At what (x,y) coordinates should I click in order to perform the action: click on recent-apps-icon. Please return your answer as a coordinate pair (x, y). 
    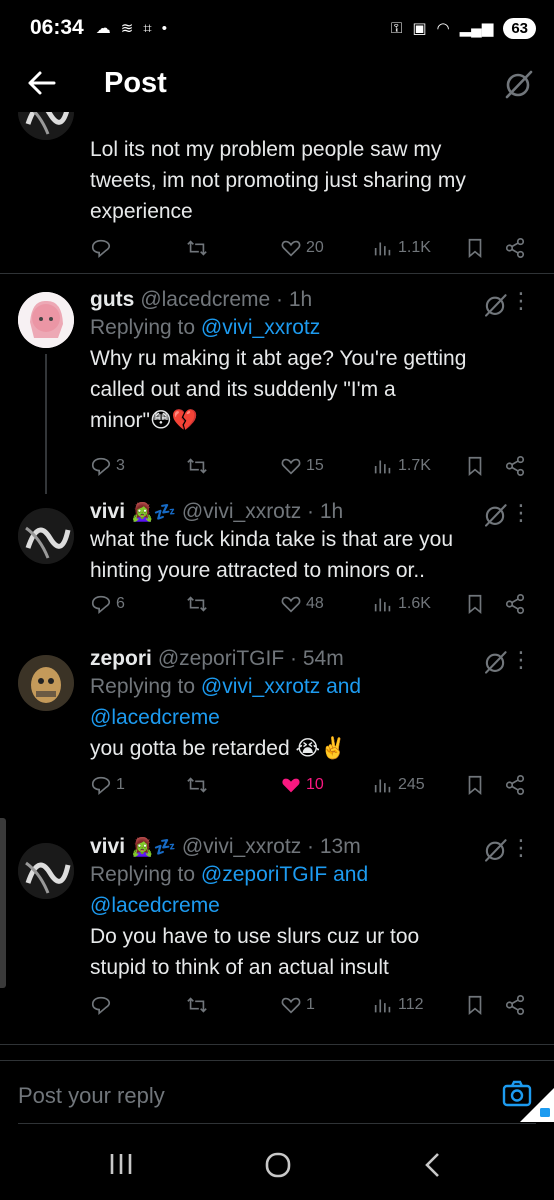
    Looking at the image, I should click on (121, 1164).